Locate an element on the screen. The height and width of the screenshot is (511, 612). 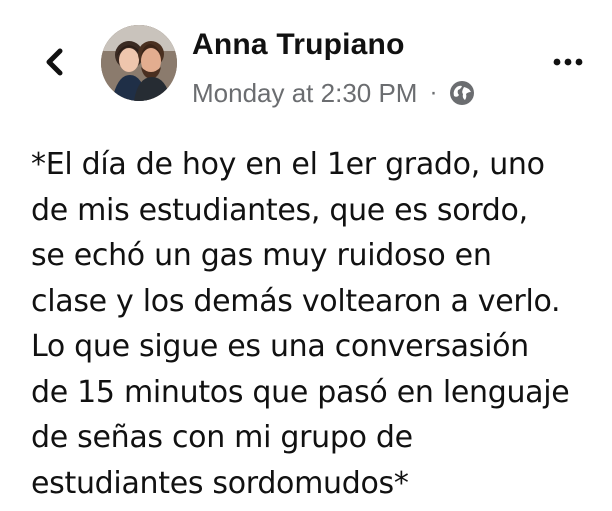
globe-icon is located at coordinates (462, 93).